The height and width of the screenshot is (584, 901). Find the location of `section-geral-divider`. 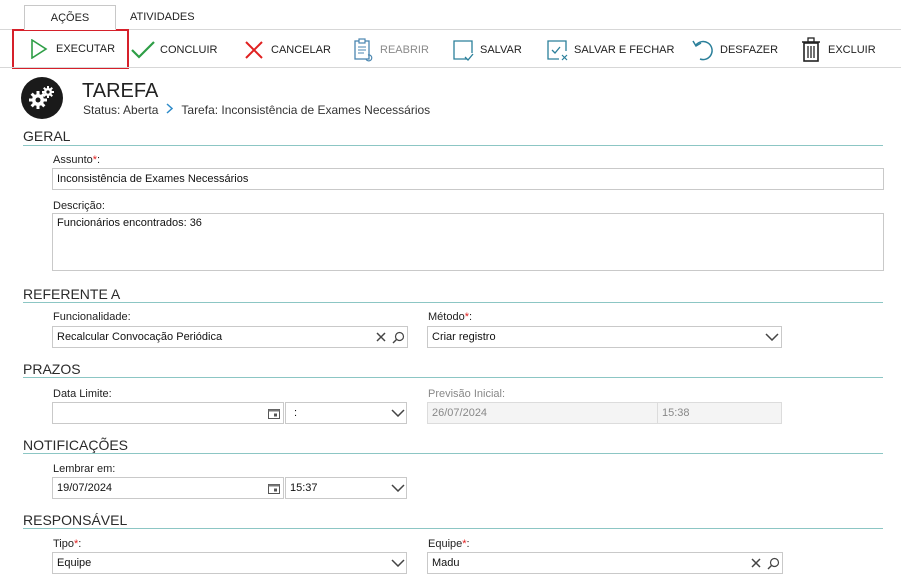

section-geral-divider is located at coordinates (453, 145).